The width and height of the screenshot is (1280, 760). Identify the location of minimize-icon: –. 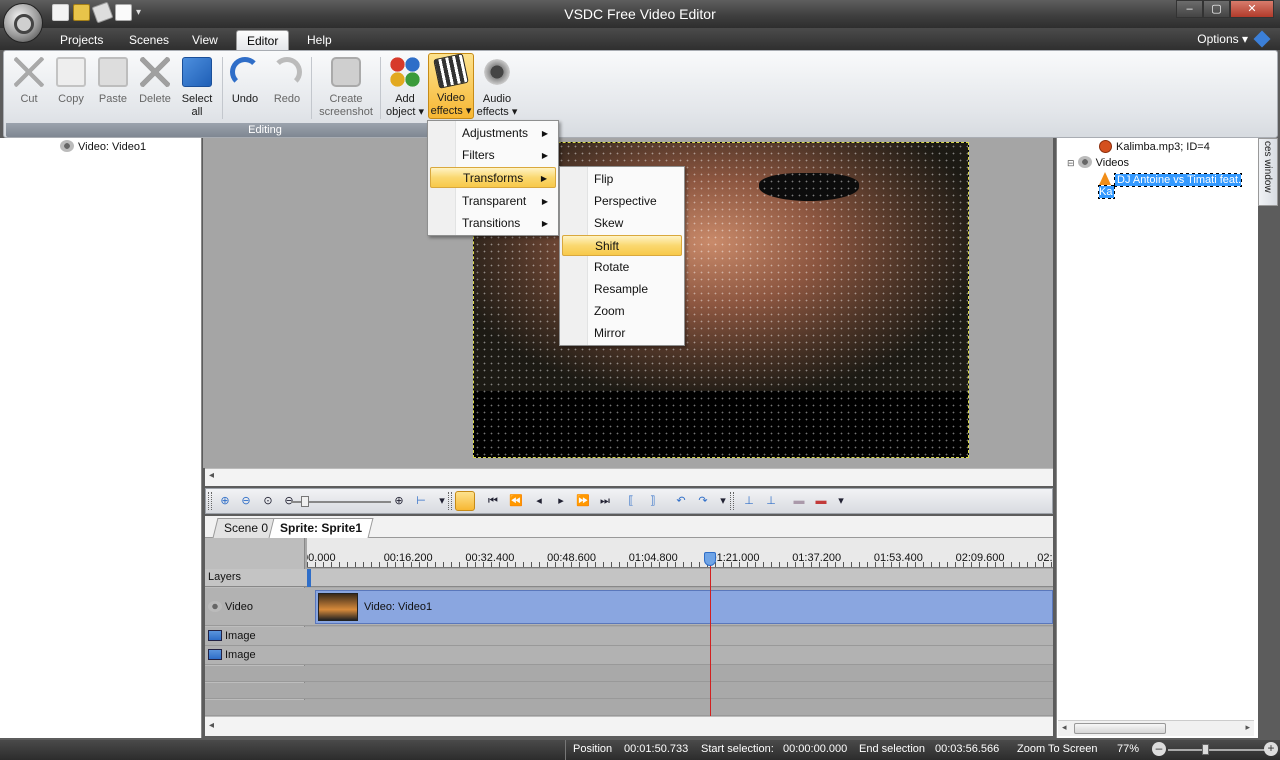
(1189, 9).